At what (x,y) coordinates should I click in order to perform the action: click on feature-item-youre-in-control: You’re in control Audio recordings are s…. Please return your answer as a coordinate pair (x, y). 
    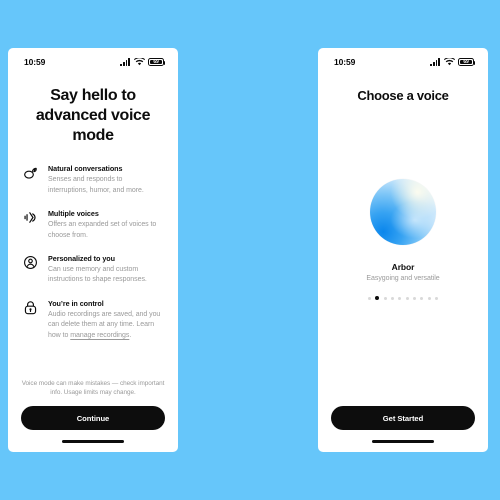
    Looking at the image, I should click on (93, 320).